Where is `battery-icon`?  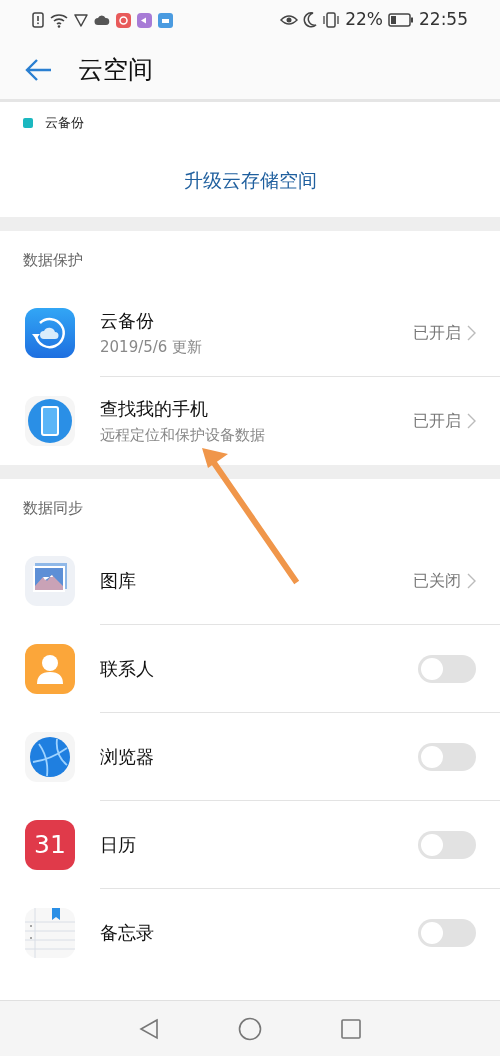 battery-icon is located at coordinates (401, 20).